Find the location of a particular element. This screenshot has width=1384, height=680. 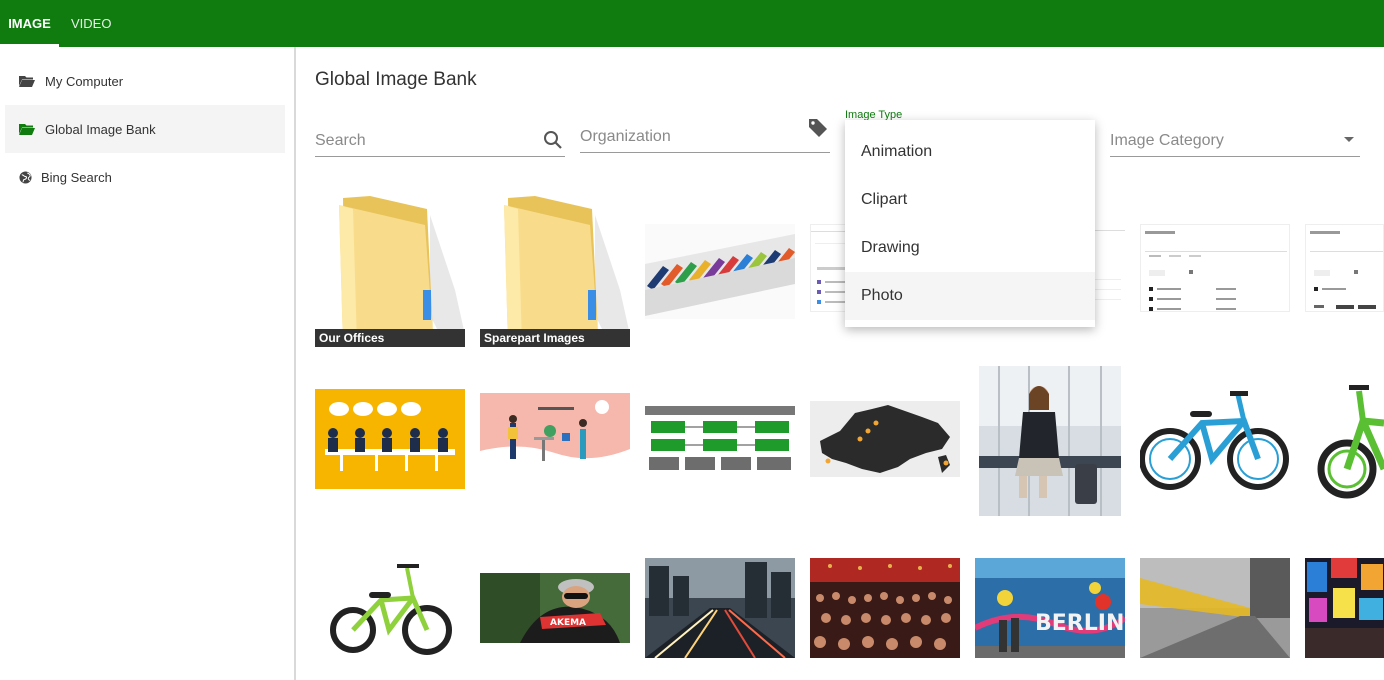

gallery-image-books is located at coordinates (720, 271).